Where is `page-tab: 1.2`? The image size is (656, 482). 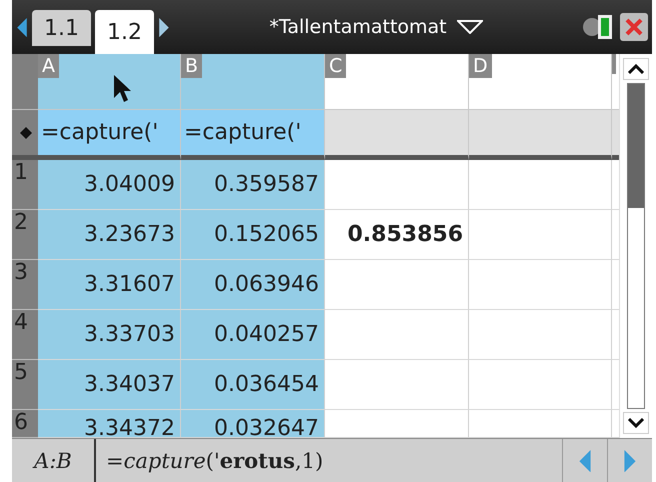
page-tab: 1.2 is located at coordinates (124, 32).